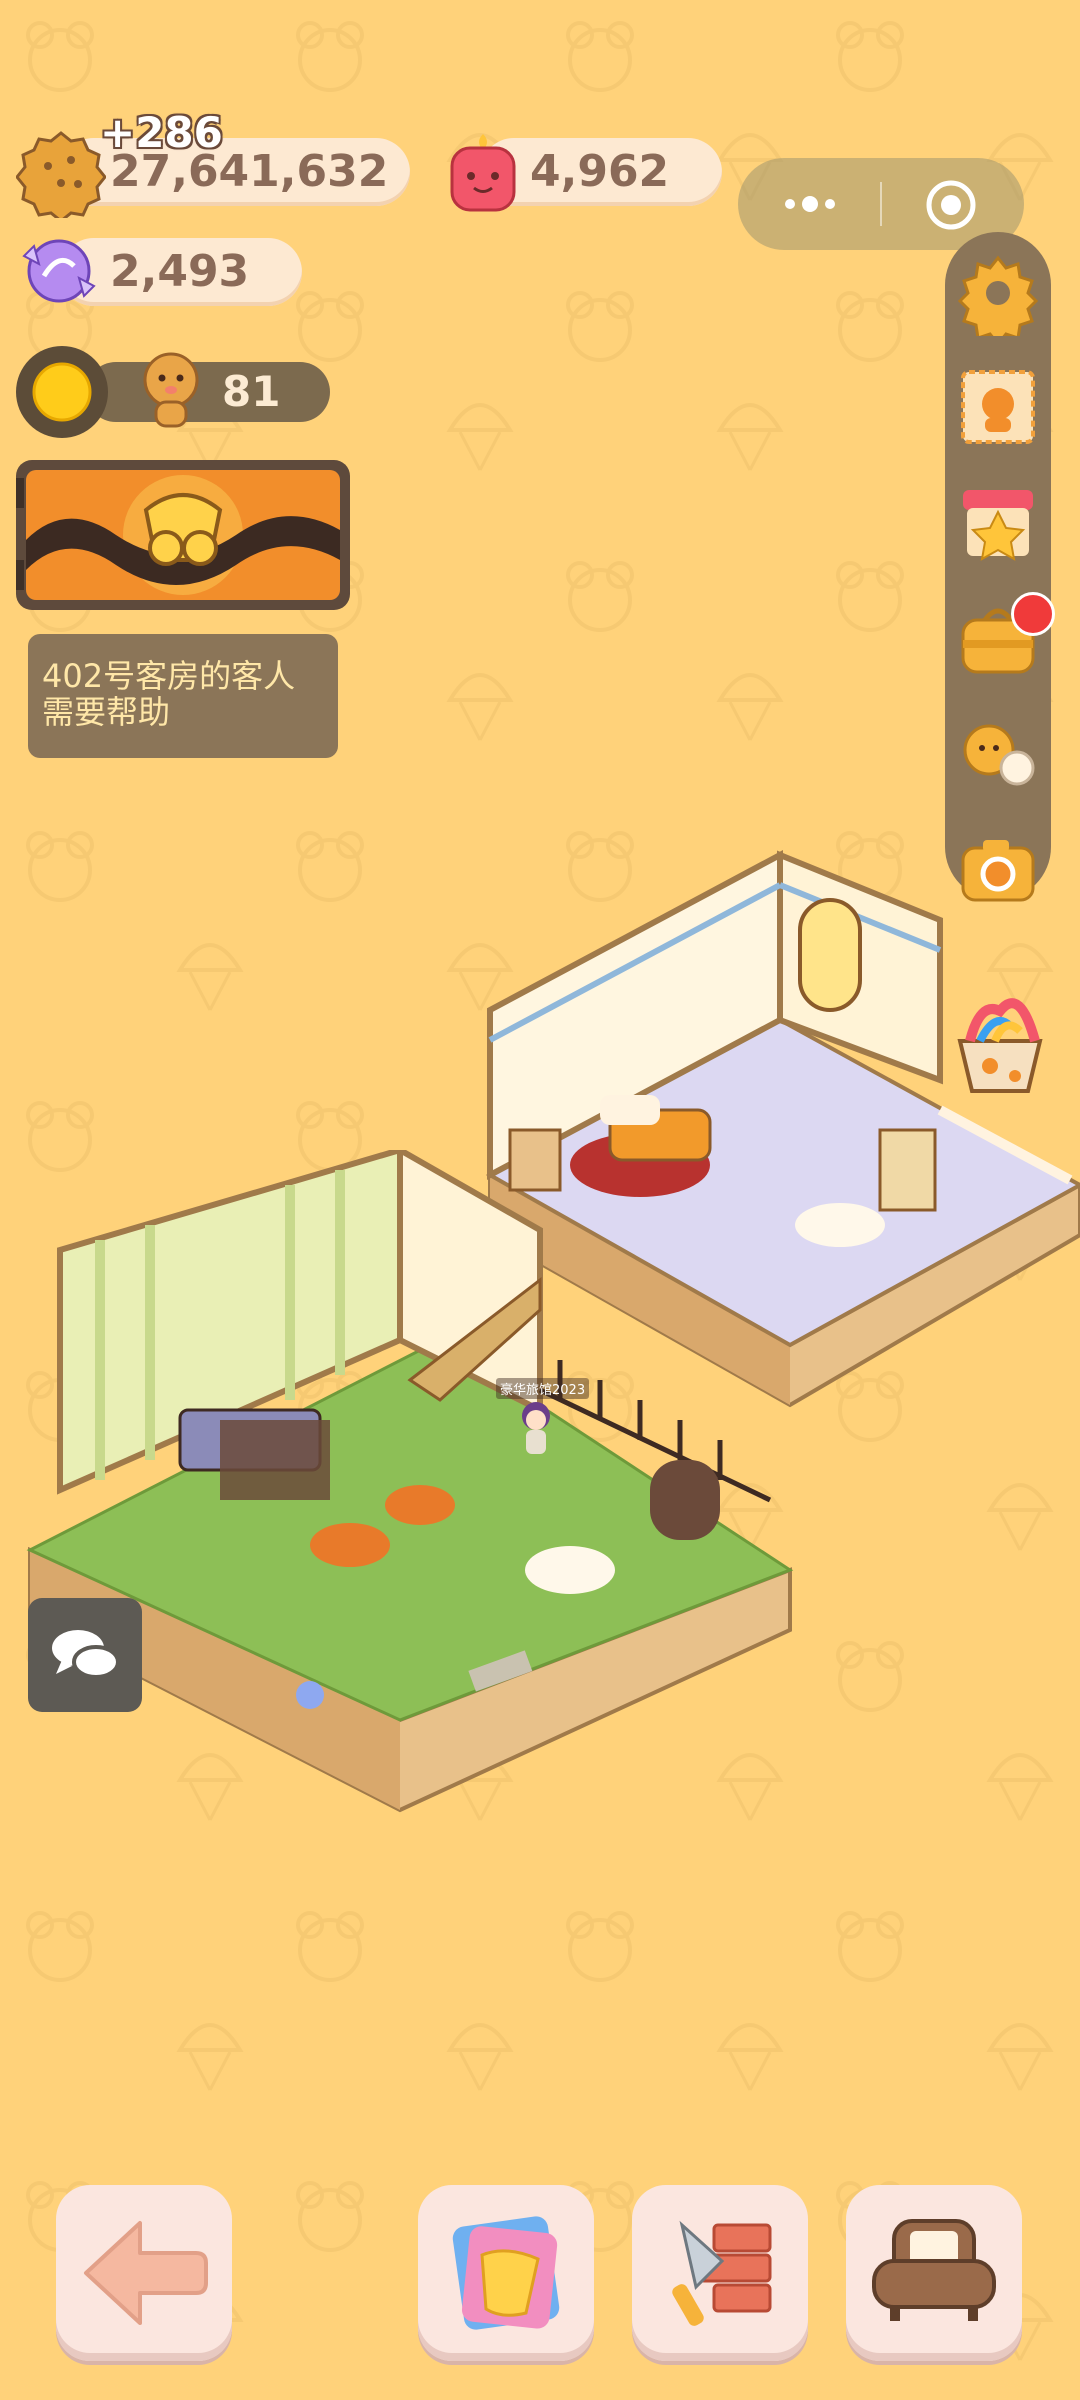  I want to click on furniture-button, so click(934, 2273).